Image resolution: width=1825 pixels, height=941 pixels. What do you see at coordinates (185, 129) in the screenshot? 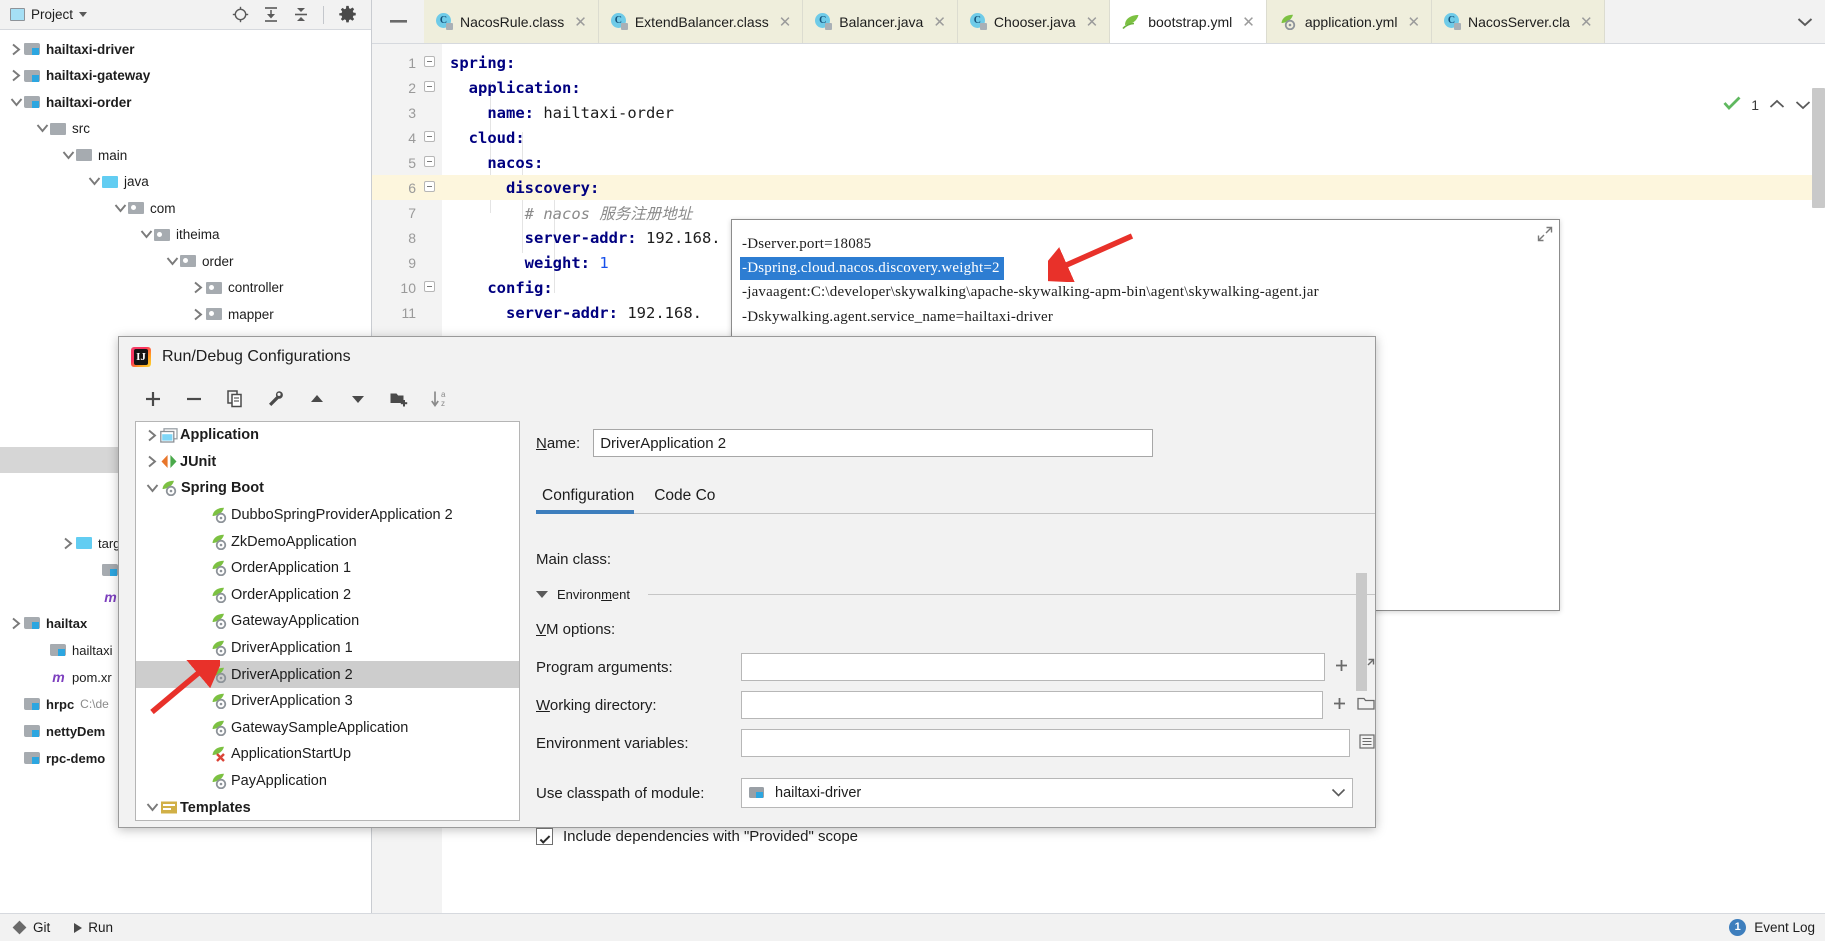
I see `tree-item-src: src` at bounding box center [185, 129].